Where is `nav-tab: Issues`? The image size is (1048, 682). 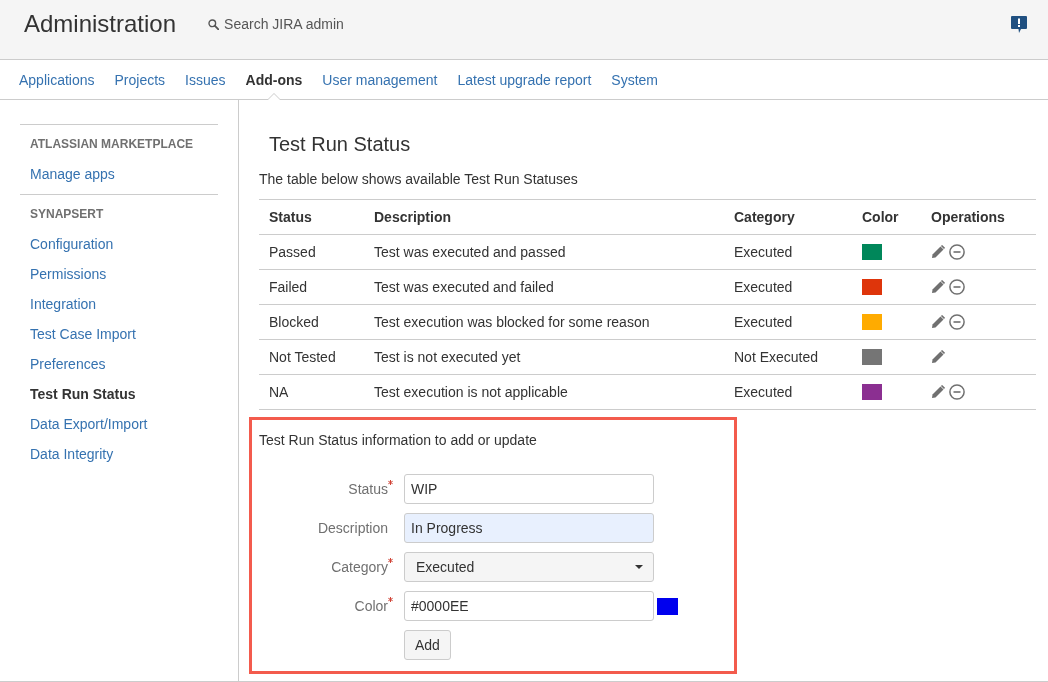
nav-tab: Issues is located at coordinates (205, 80).